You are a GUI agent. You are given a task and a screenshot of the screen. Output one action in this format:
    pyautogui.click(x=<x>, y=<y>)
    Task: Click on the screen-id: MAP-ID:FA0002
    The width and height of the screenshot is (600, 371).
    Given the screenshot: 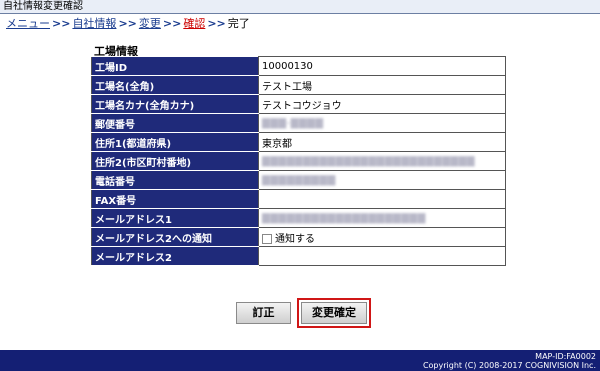 What is the action you would take?
    pyautogui.click(x=565, y=356)
    